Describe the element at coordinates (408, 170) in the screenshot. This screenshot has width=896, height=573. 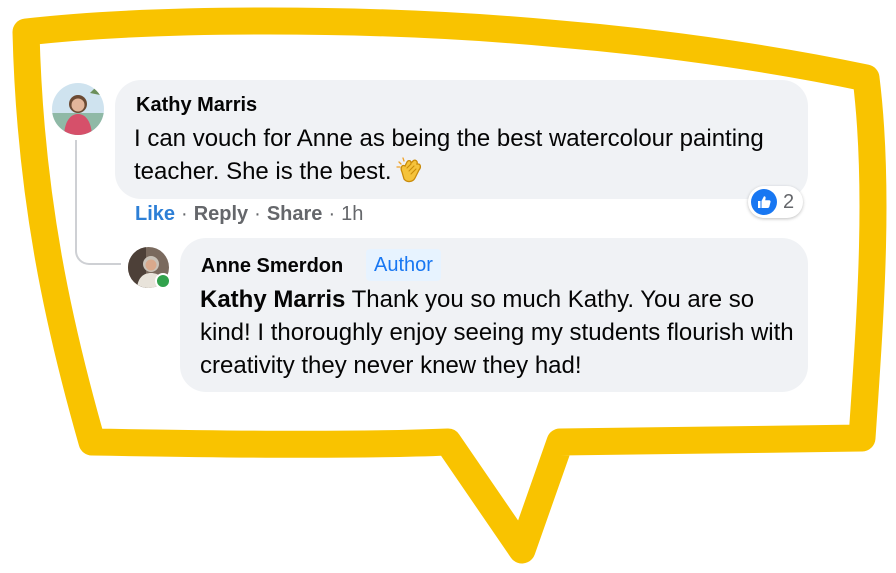
I see `clapping-hands-icon` at that location.